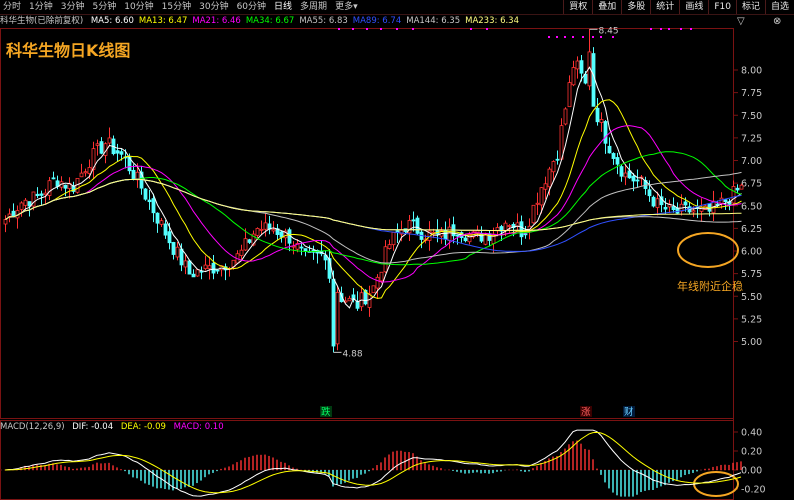  What do you see at coordinates (708, 250) in the screenshot?
I see `highlight-ellipse-main` at bounding box center [708, 250].